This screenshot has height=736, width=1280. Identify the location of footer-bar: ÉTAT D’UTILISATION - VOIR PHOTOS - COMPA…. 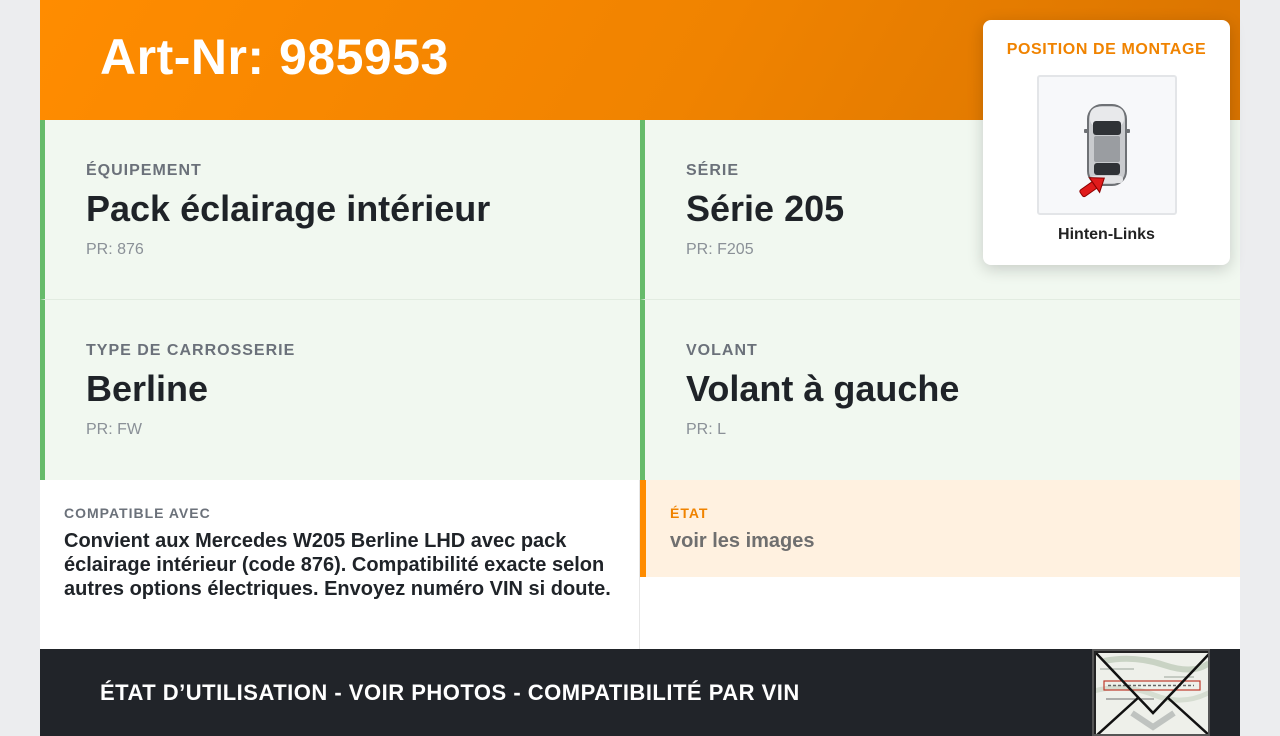
(640, 692).